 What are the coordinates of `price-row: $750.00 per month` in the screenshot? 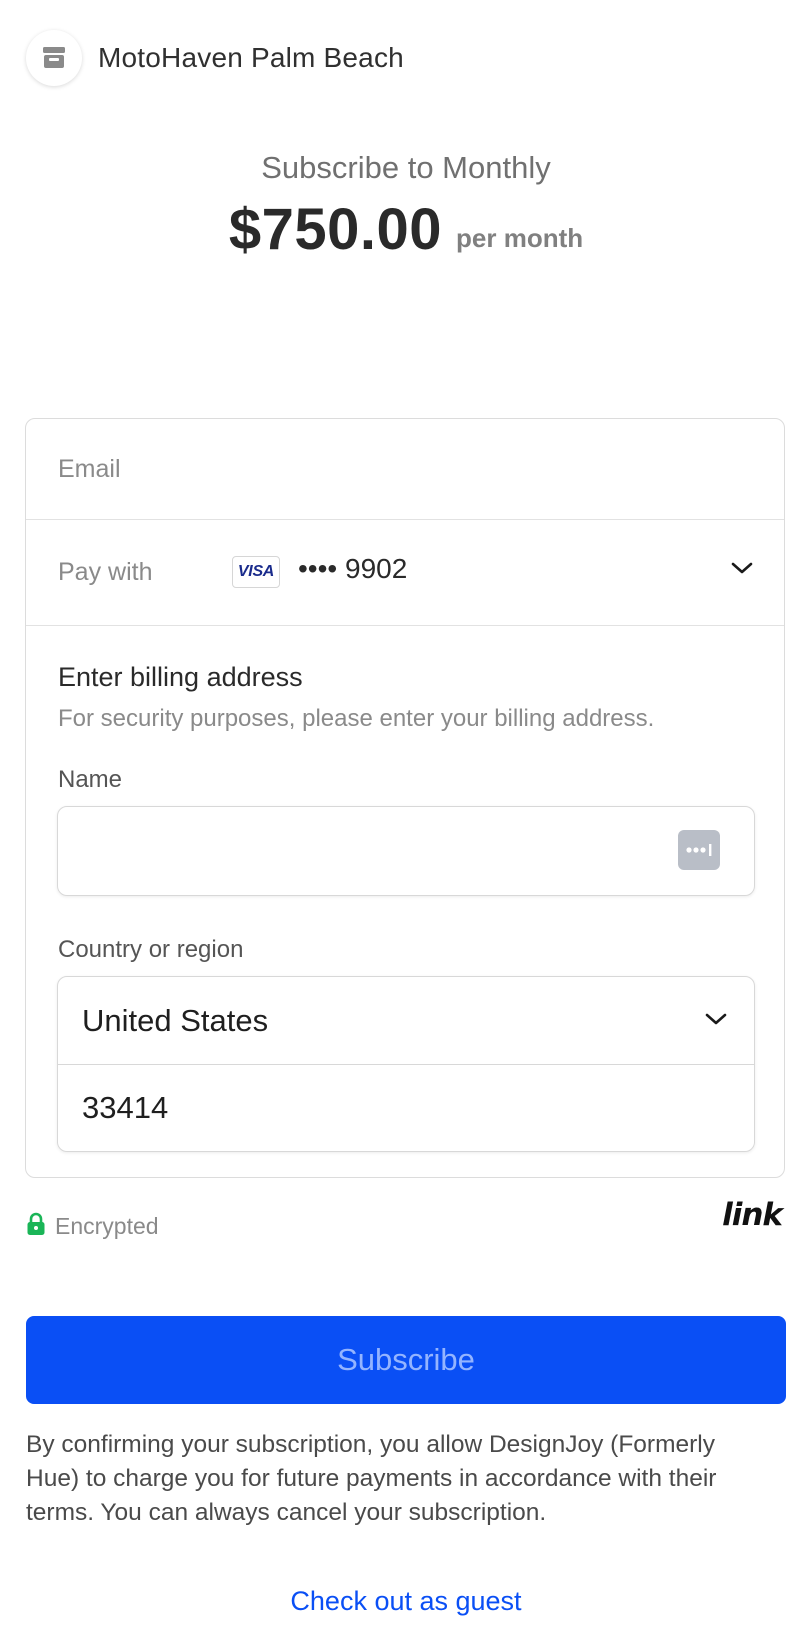 It's located at (406, 229).